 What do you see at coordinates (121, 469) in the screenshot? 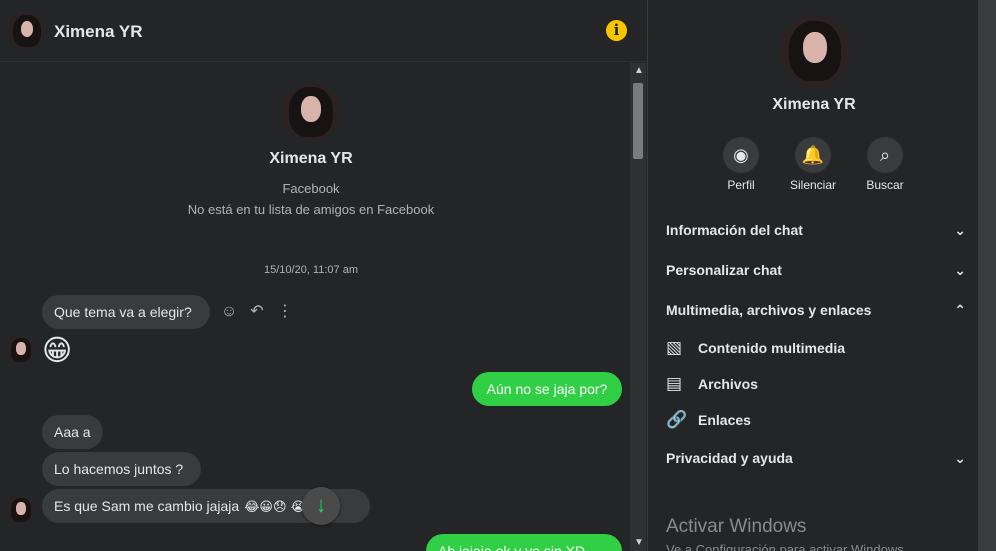
I see `incoming-message: Lo hacemos juntos ?` at bounding box center [121, 469].